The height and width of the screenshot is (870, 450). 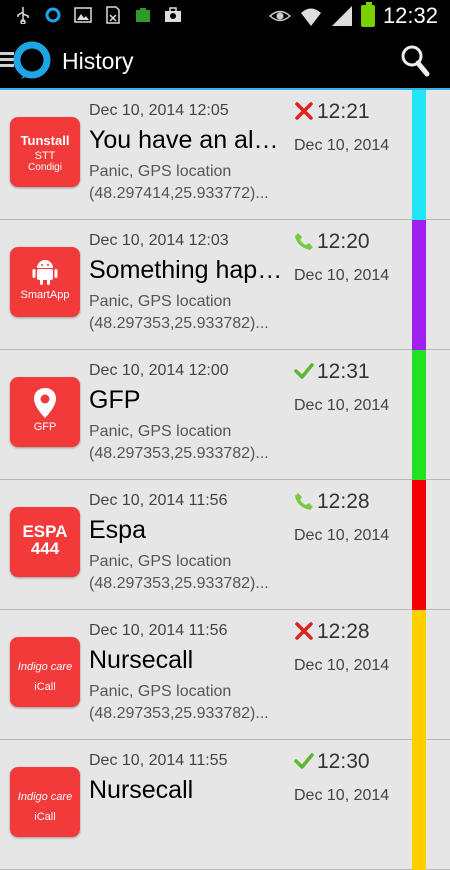 What do you see at coordinates (117, 530) in the screenshot?
I see `alarm-title: Espa` at bounding box center [117, 530].